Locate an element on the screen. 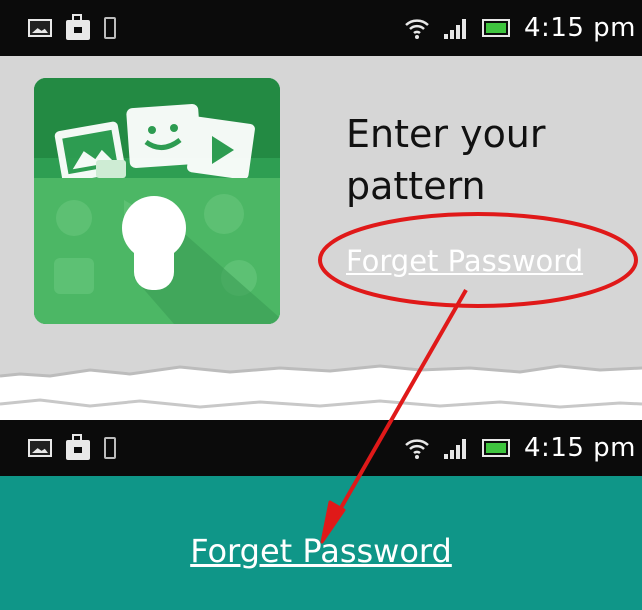 The image size is (642, 610). forget-password-button: Forget Password is located at coordinates (321, 551).